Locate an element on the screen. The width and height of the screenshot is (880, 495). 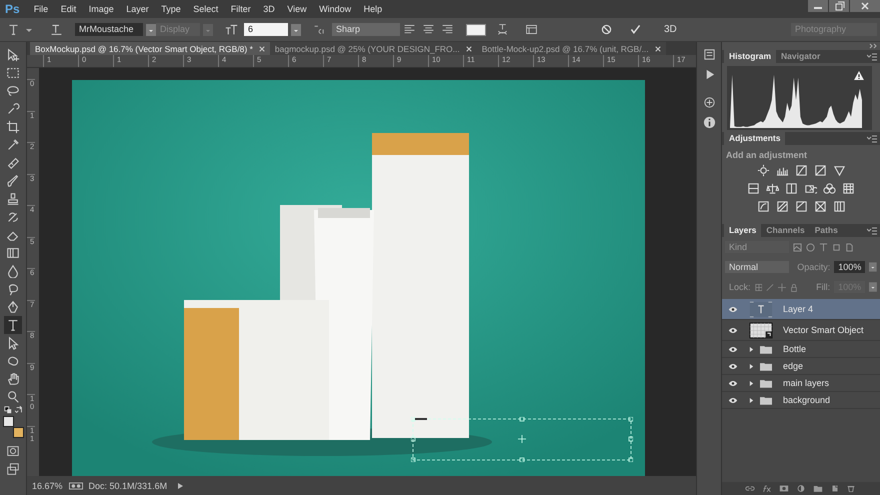
panel-tab: Histogram is located at coordinates (750, 56).